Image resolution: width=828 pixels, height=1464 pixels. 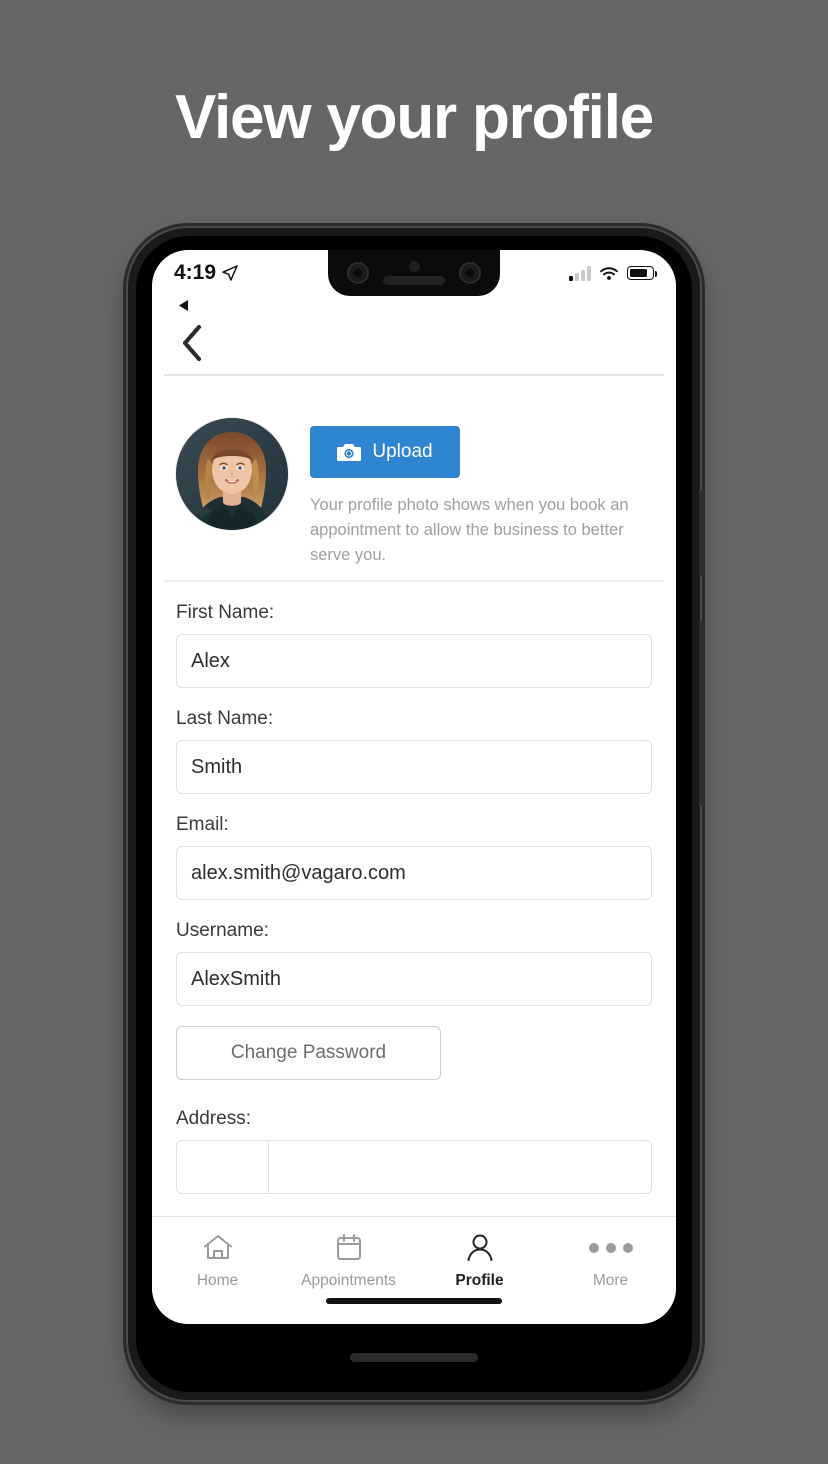 I want to click on wifi-icon, so click(x=609, y=273).